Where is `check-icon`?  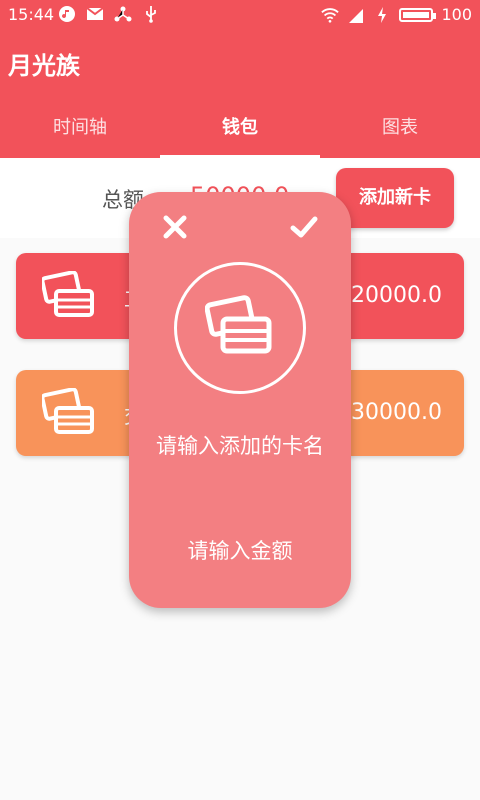
check-icon is located at coordinates (304, 227).